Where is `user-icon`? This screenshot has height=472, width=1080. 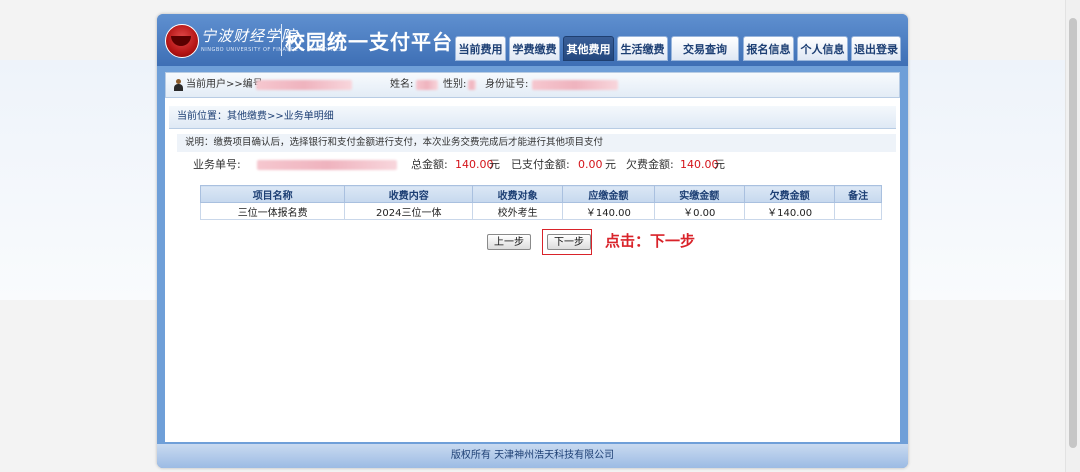 user-icon is located at coordinates (178, 85).